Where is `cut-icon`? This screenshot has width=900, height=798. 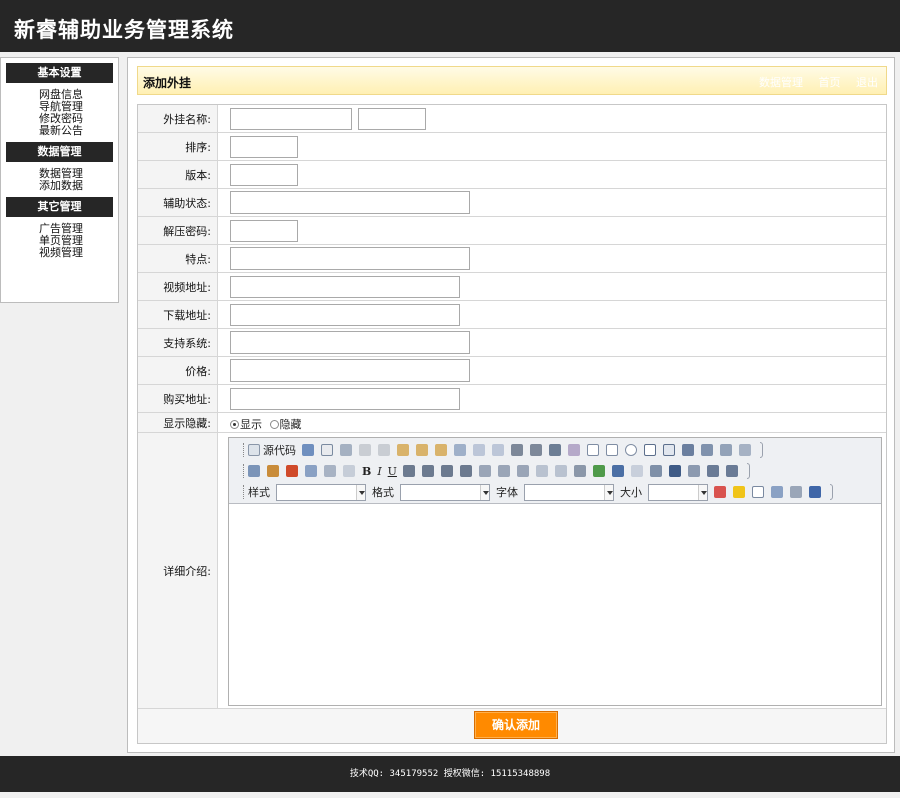 cut-icon is located at coordinates (365, 450).